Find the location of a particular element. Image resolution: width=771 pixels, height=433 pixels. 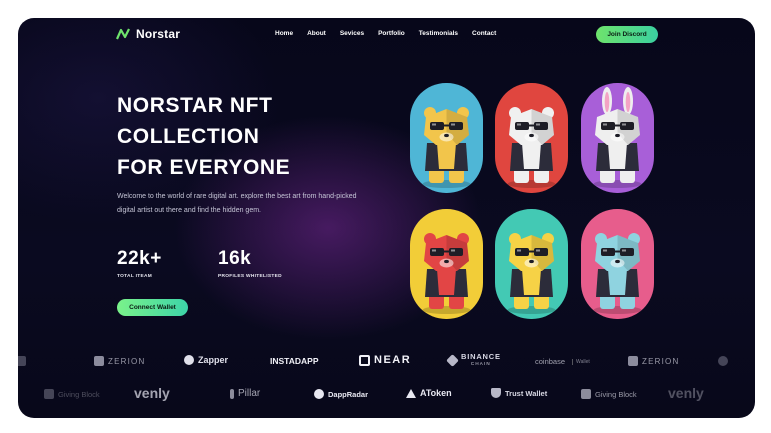

partner-name: NEAR is located at coordinates (393, 360).